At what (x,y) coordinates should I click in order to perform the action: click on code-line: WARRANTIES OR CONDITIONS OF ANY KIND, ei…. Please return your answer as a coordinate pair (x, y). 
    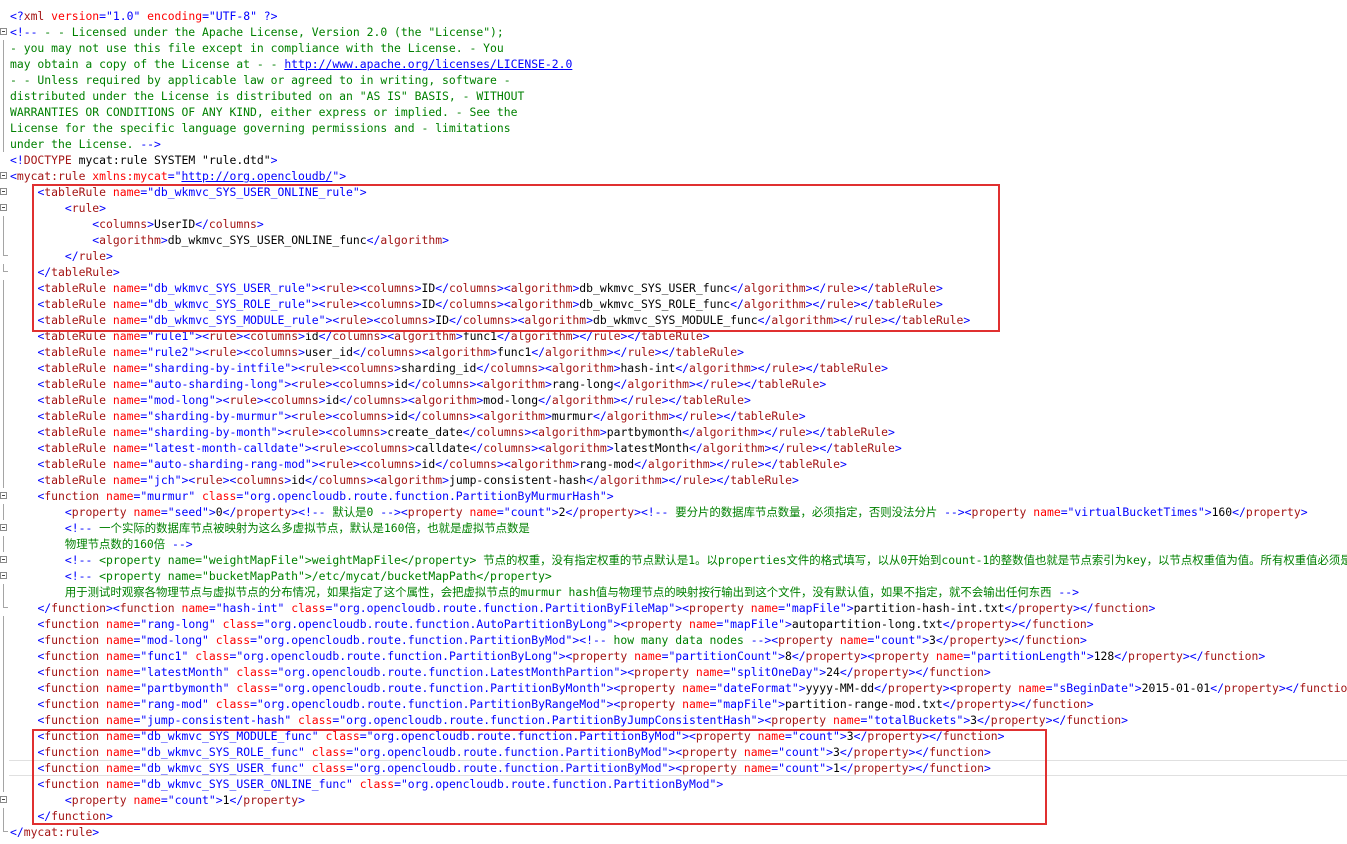
    Looking at the image, I should click on (673, 112).